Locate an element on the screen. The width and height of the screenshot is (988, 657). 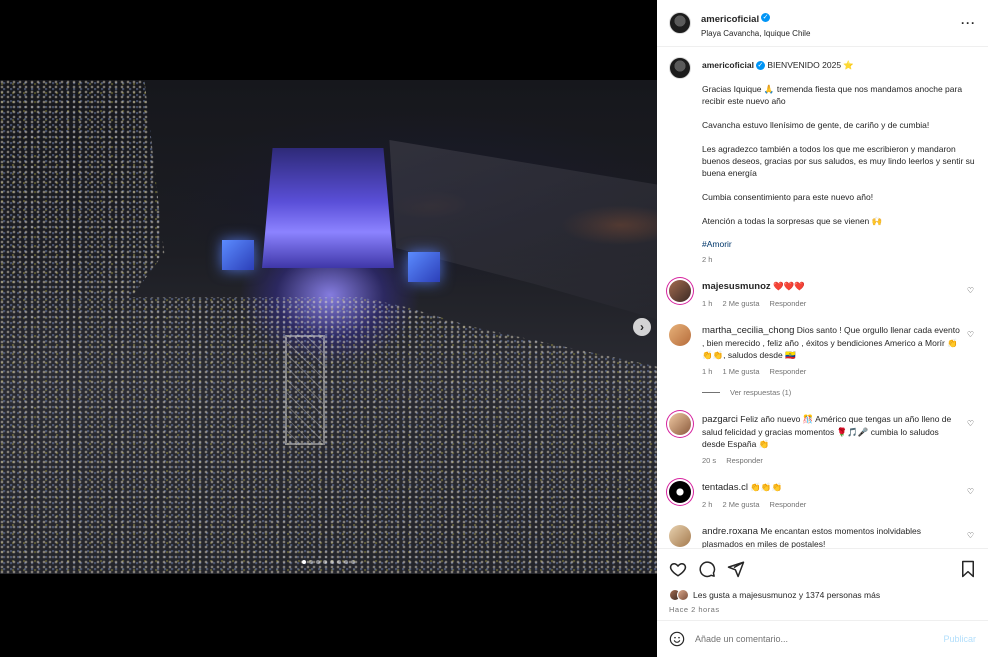
post-time-ago: Hace 2 horas is located at coordinates (694, 609).